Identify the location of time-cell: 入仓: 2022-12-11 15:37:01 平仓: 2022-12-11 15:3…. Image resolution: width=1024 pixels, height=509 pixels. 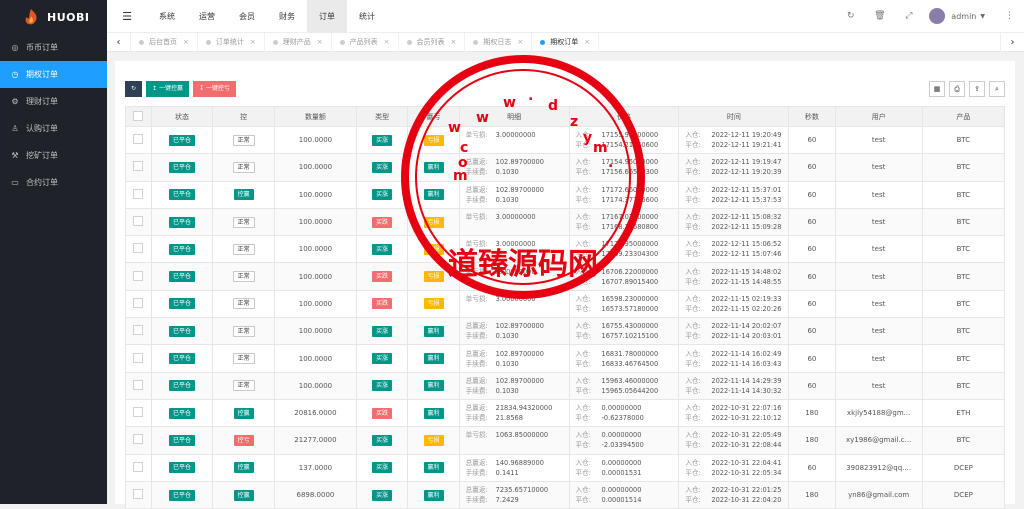
(734, 194).